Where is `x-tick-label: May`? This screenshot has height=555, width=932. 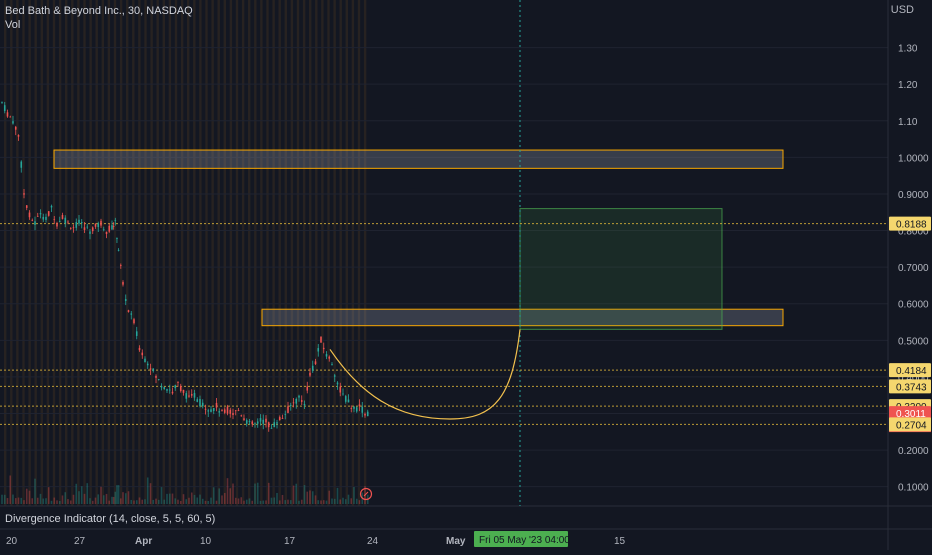 x-tick-label: May is located at coordinates (456, 541).